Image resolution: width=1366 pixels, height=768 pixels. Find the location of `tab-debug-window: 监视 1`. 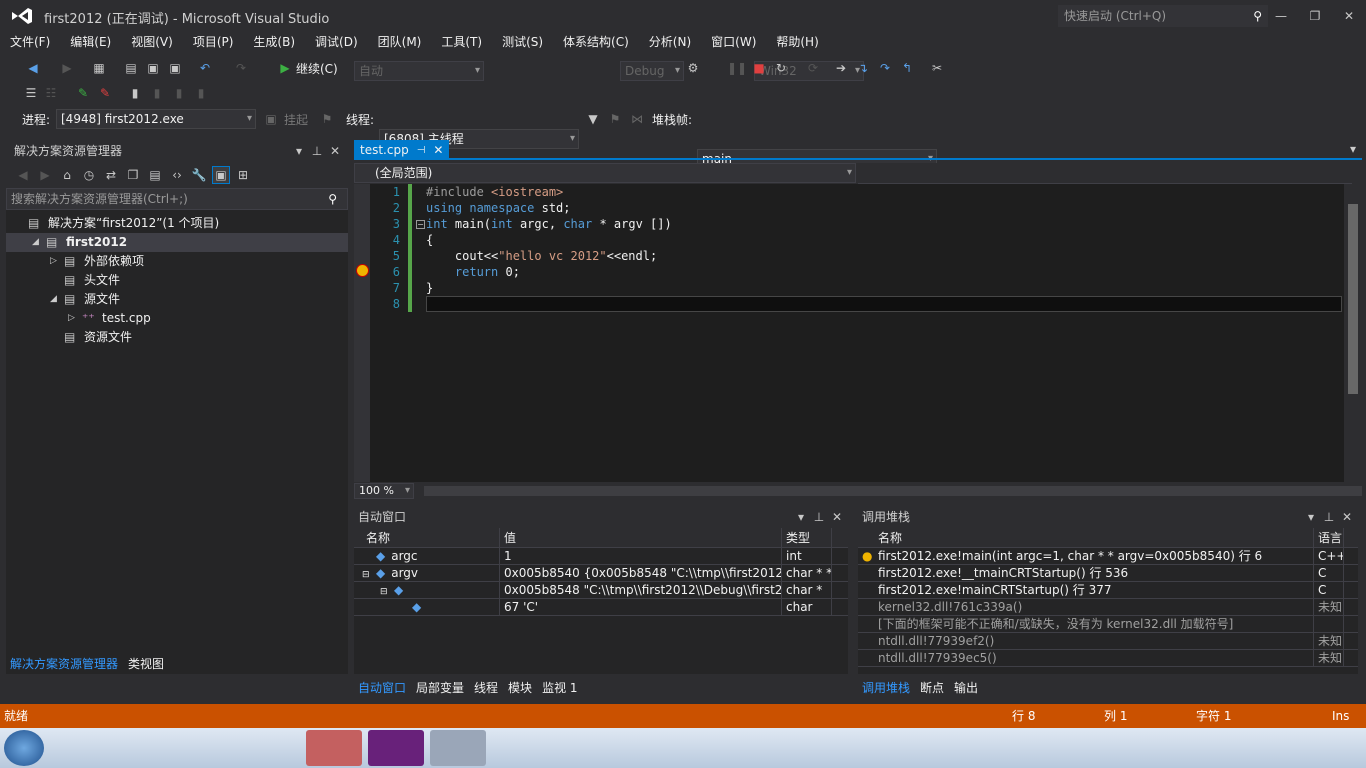

tab-debug-window: 监视 1 is located at coordinates (559, 687).